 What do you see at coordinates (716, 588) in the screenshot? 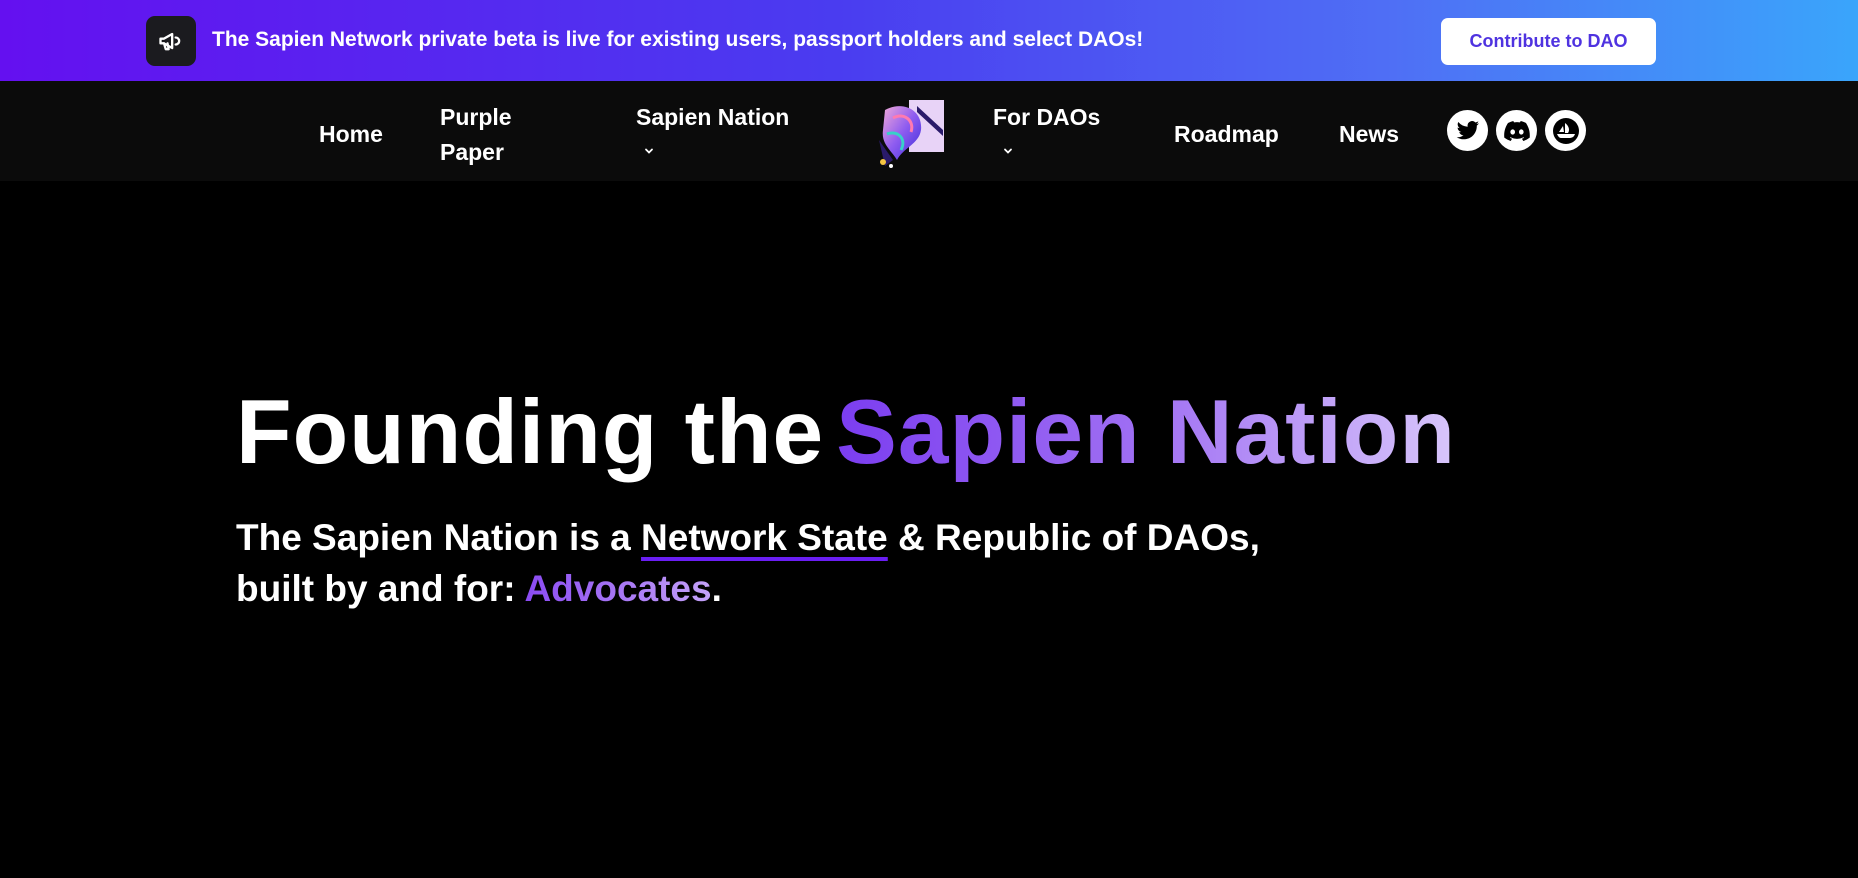
I see `hero-sub-period: .` at bounding box center [716, 588].